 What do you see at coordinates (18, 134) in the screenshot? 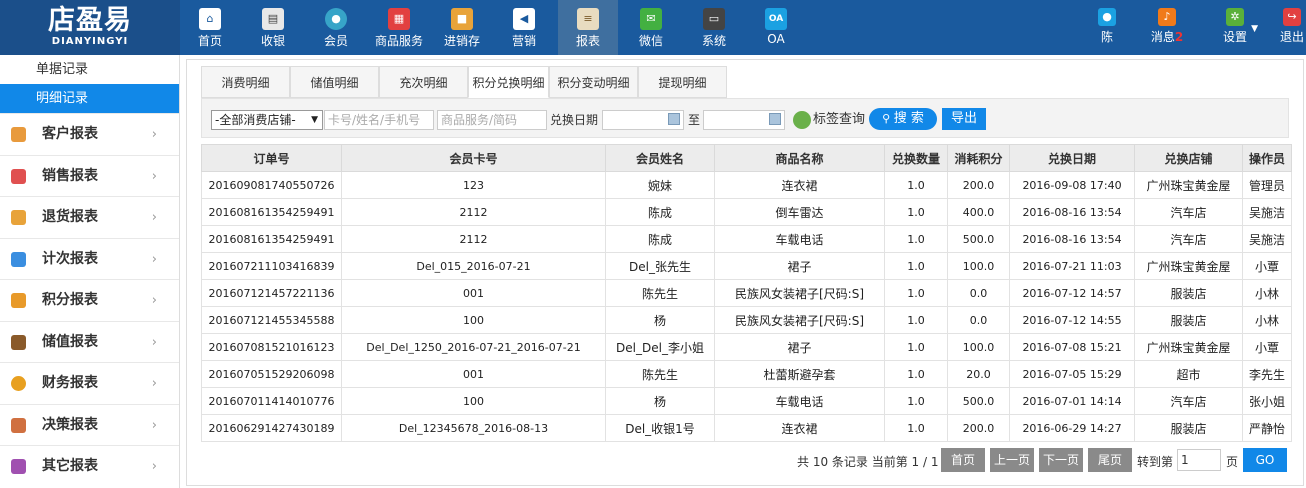
I see `customer-icon` at bounding box center [18, 134].